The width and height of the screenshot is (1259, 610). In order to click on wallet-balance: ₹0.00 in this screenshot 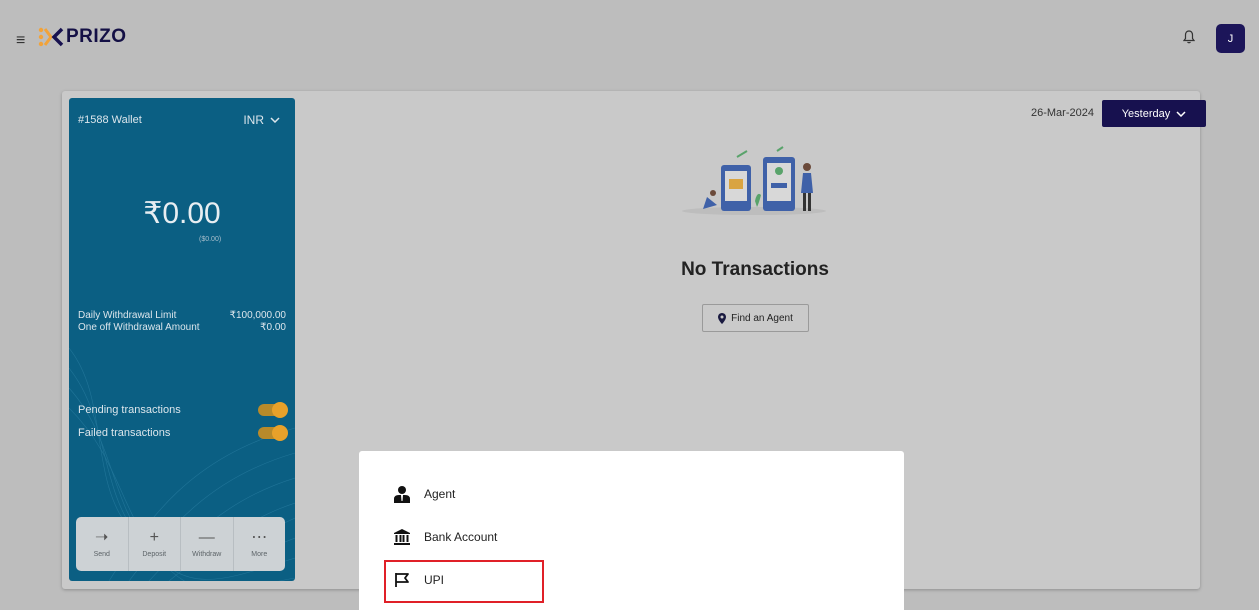, I will do `click(182, 213)`.